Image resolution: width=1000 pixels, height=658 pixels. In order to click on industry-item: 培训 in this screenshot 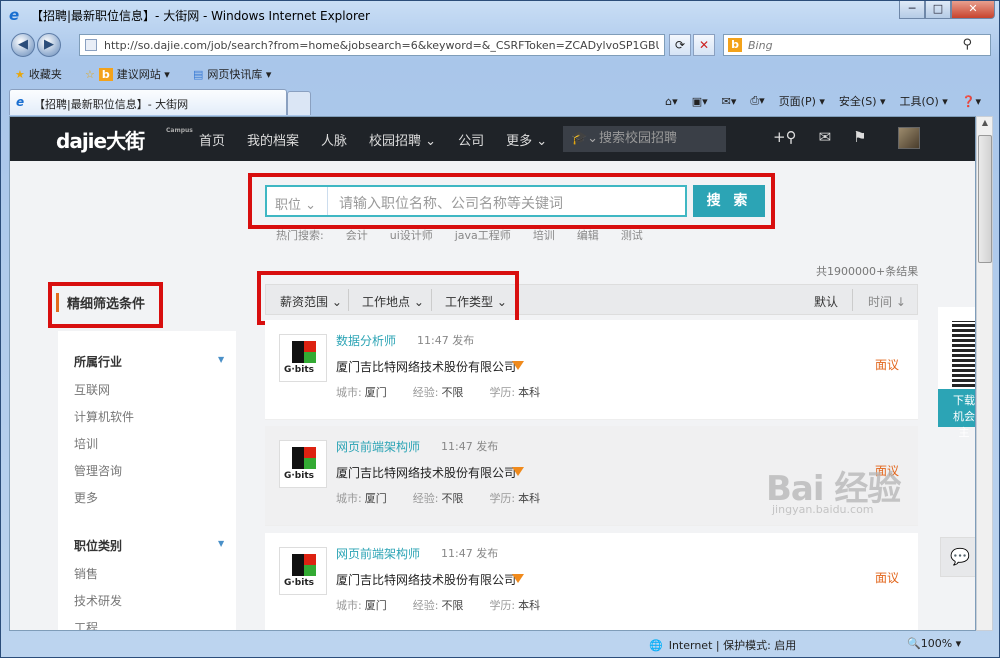, I will do `click(86, 443)`.